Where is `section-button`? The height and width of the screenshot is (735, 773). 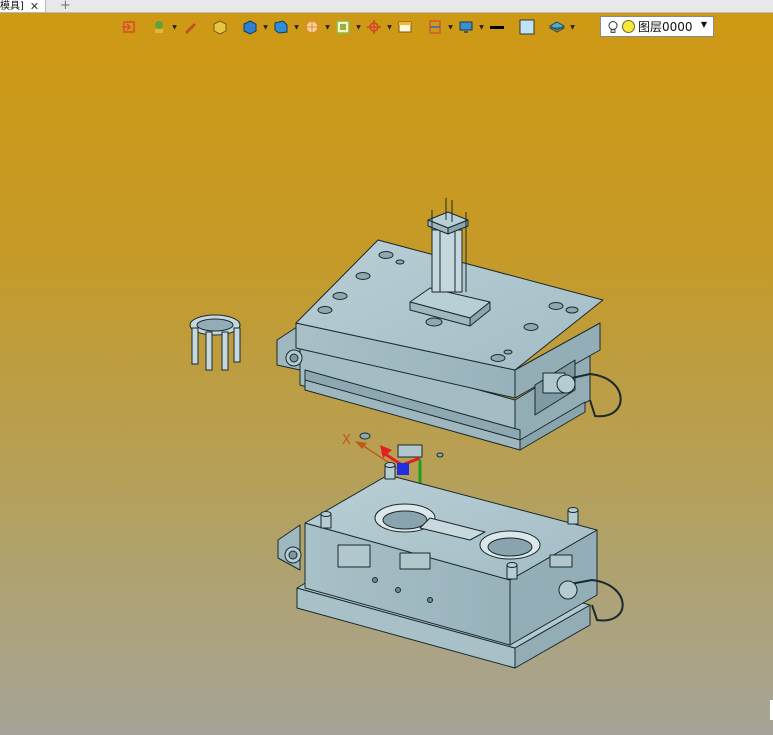
section-button is located at coordinates (435, 27).